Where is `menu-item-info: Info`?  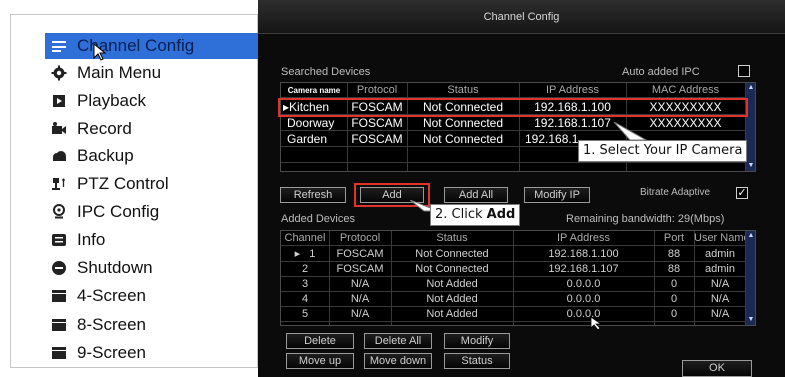
menu-item-info: Info is located at coordinates (156, 240).